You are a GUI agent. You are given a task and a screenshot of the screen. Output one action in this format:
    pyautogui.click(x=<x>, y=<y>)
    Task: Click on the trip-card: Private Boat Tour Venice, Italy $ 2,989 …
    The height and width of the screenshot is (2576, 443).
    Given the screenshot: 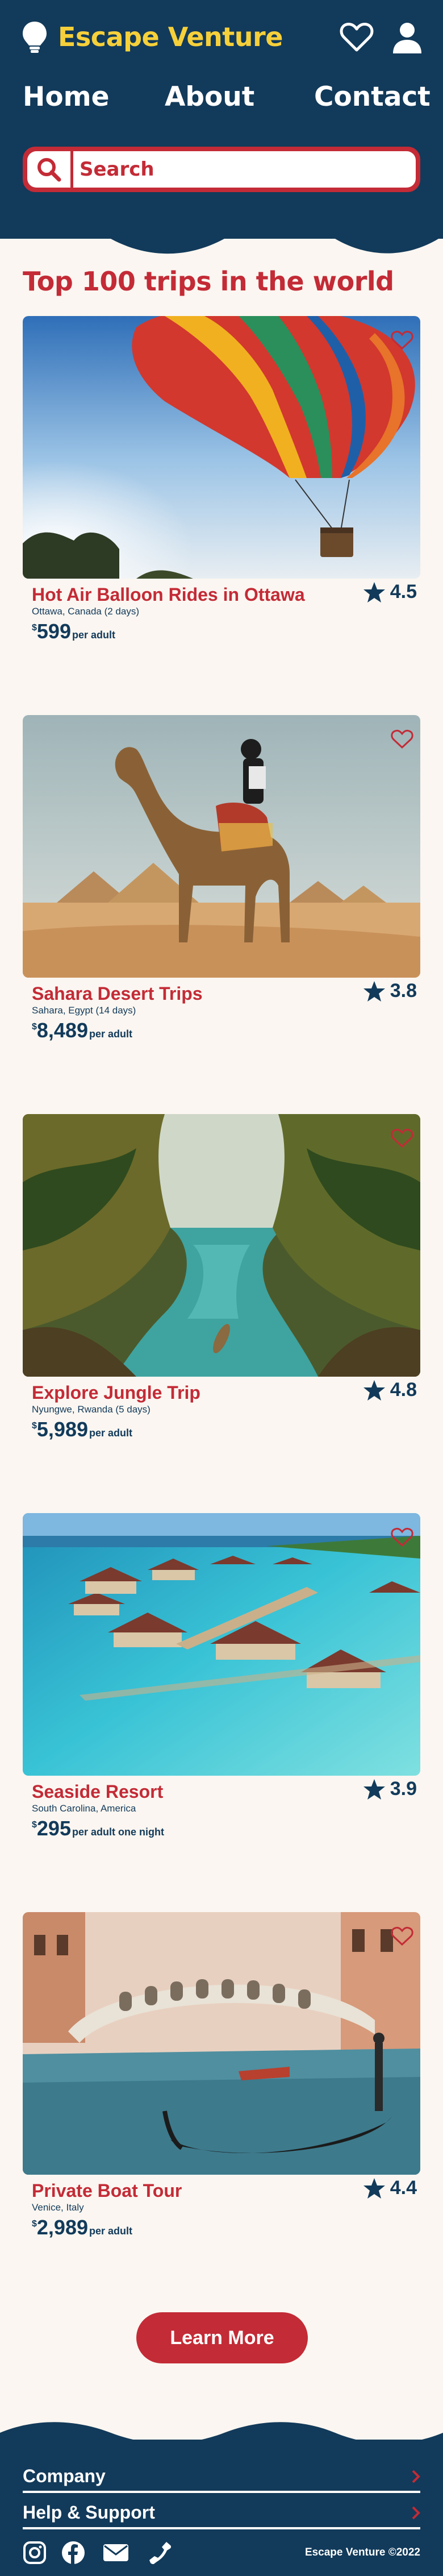 What is the action you would take?
    pyautogui.click(x=221, y=2082)
    